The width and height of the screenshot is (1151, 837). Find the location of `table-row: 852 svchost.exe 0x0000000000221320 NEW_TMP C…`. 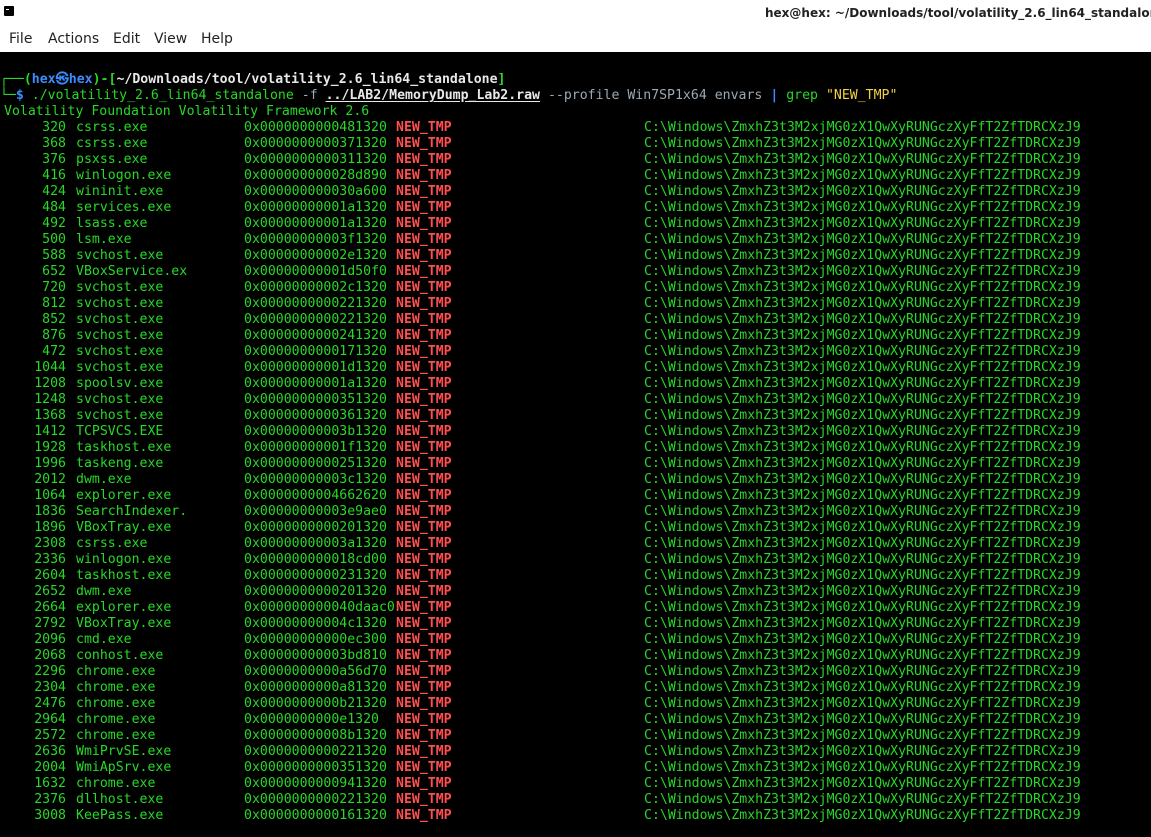

table-row: 852 svchost.exe 0x0000000000221320 NEW_TMP C… is located at coordinates (575, 320).